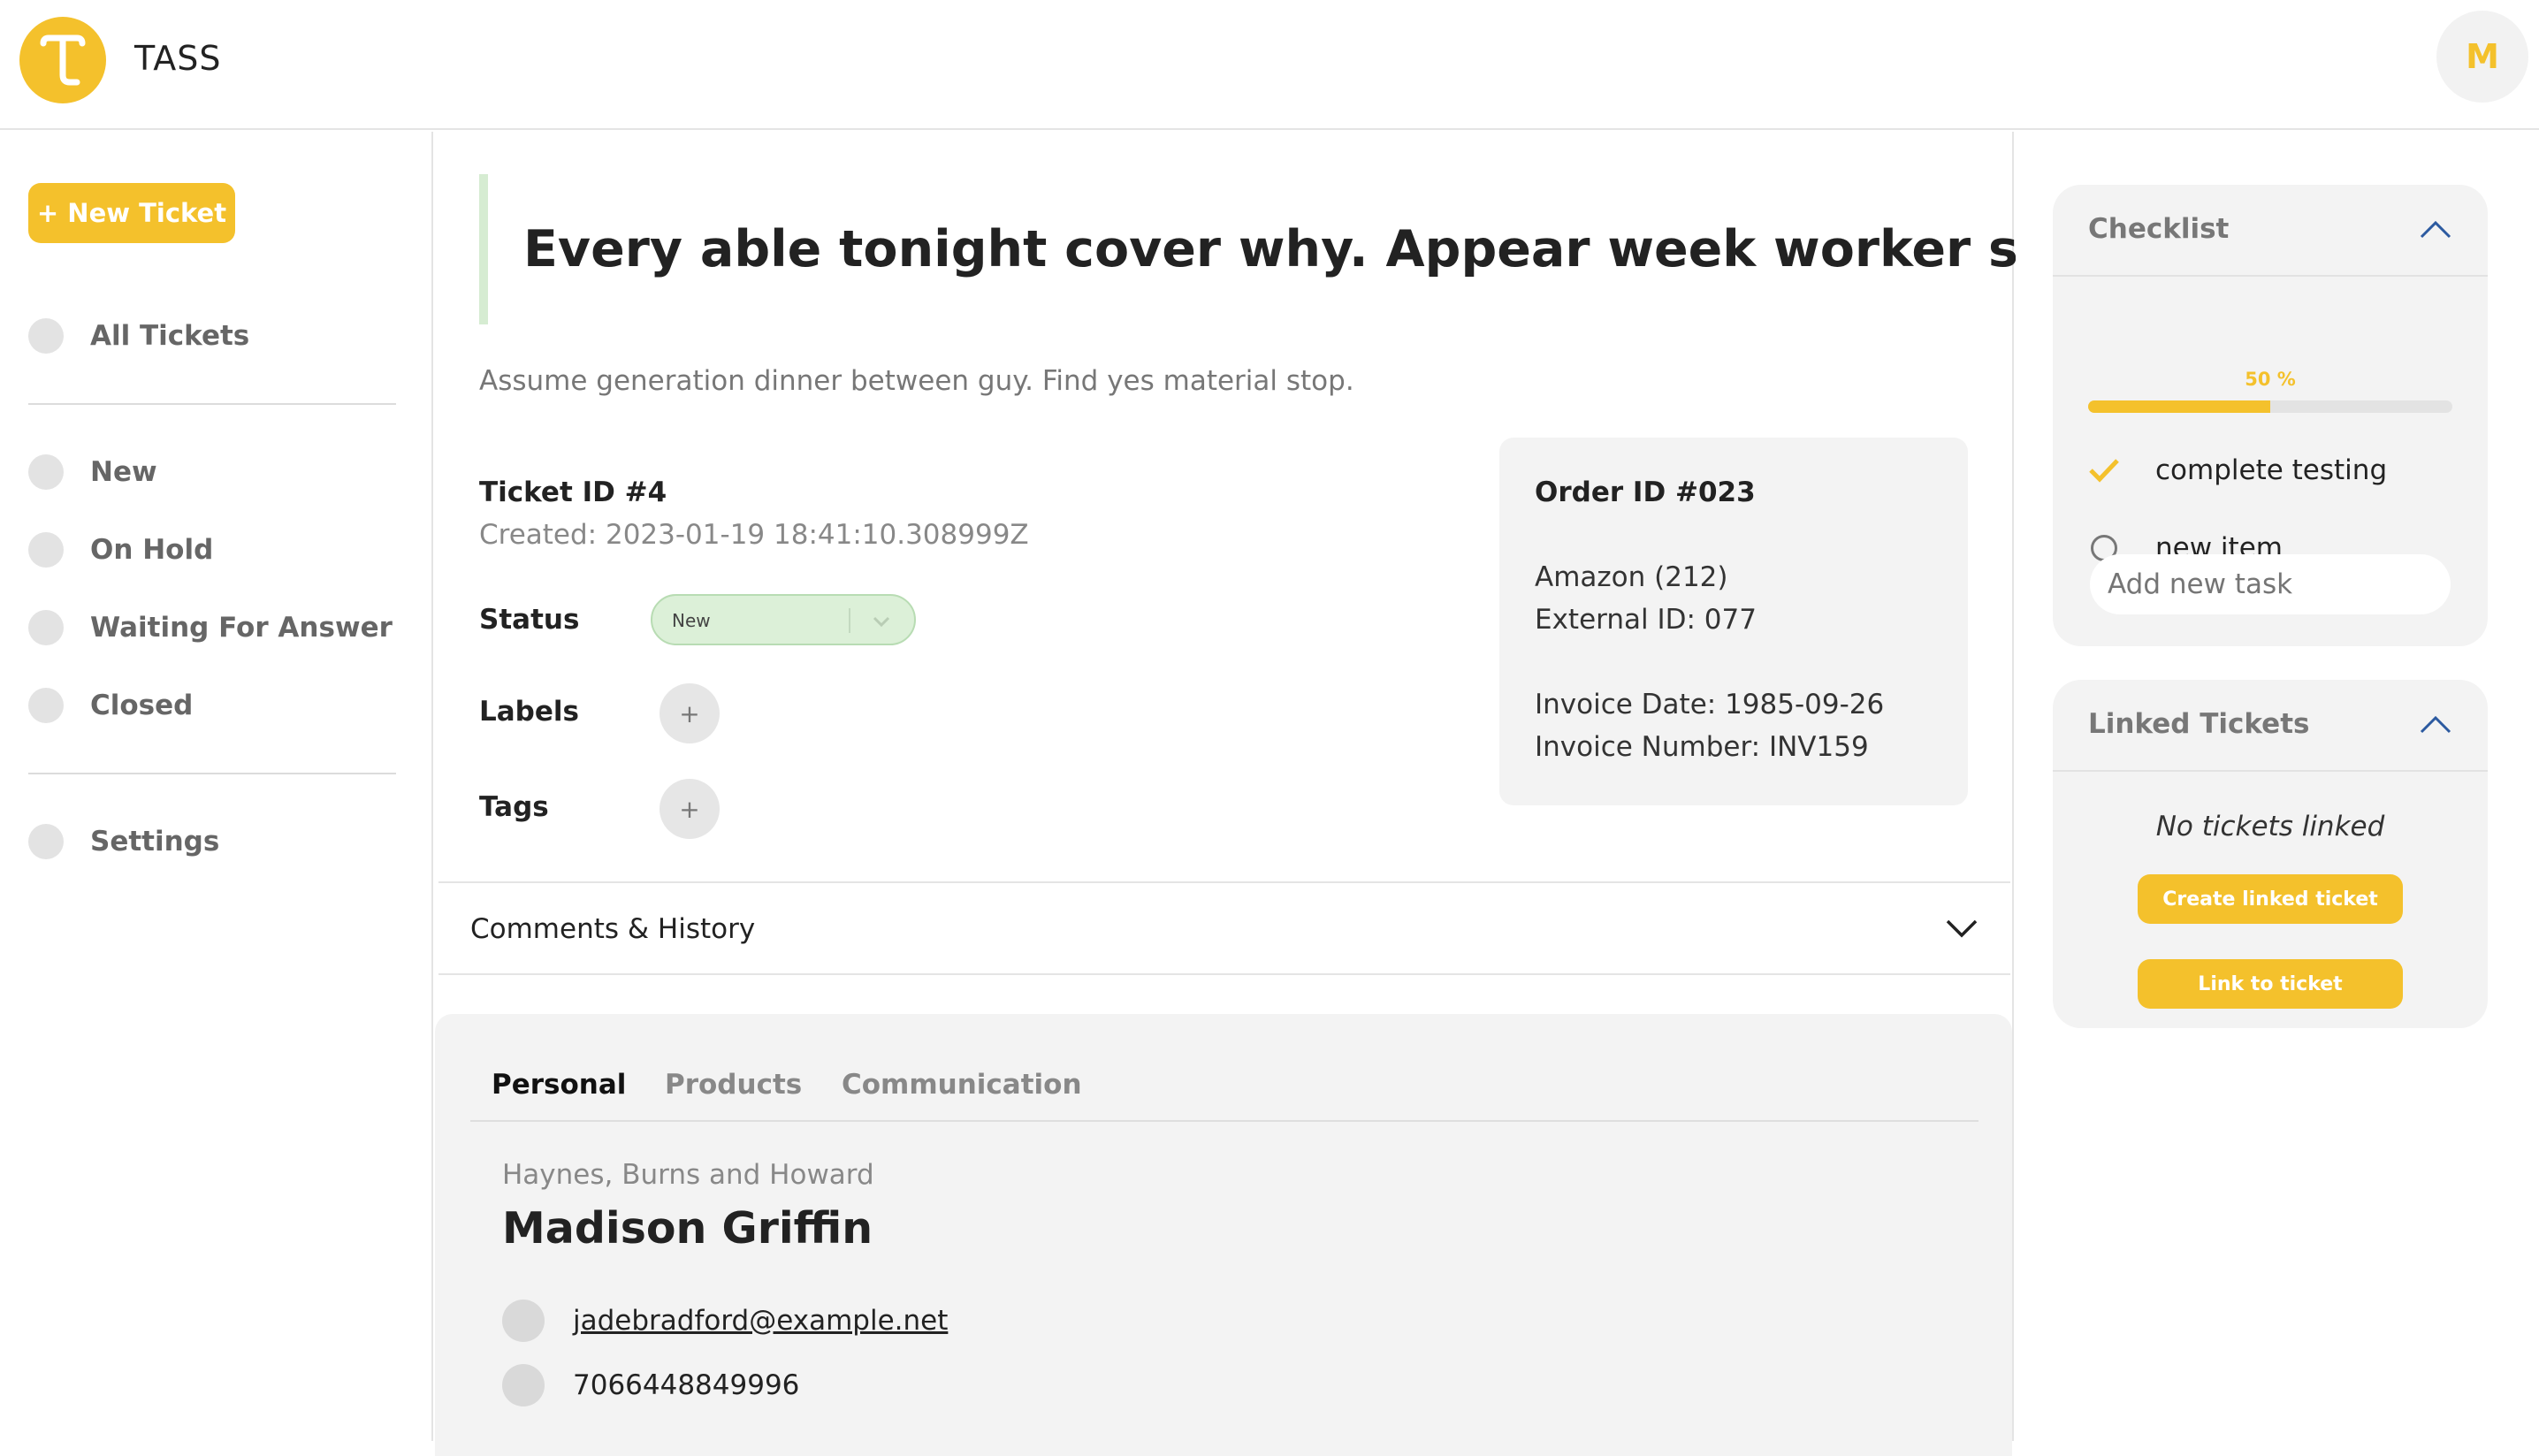 This screenshot has height=1456, width=2539. Describe the element at coordinates (613, 929) in the screenshot. I see `comments-history-label: Comments & History` at that location.